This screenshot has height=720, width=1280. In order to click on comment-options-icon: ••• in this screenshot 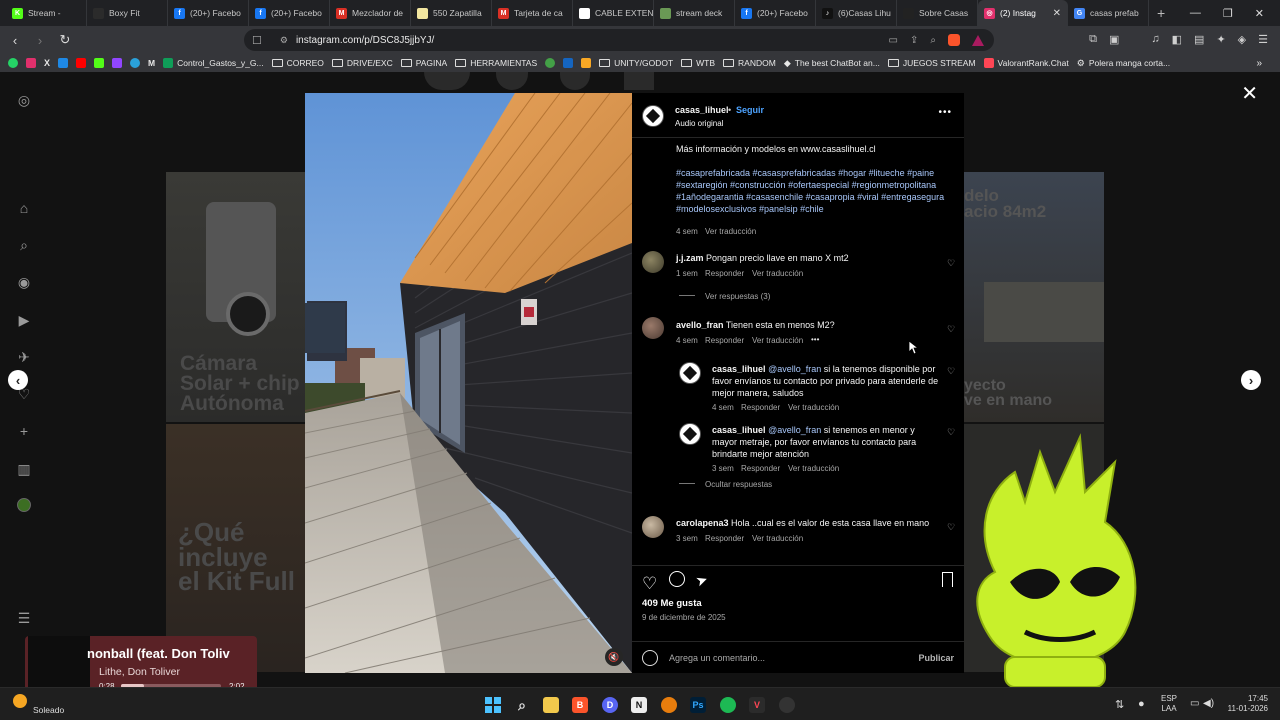, I will do `click(815, 339)`.